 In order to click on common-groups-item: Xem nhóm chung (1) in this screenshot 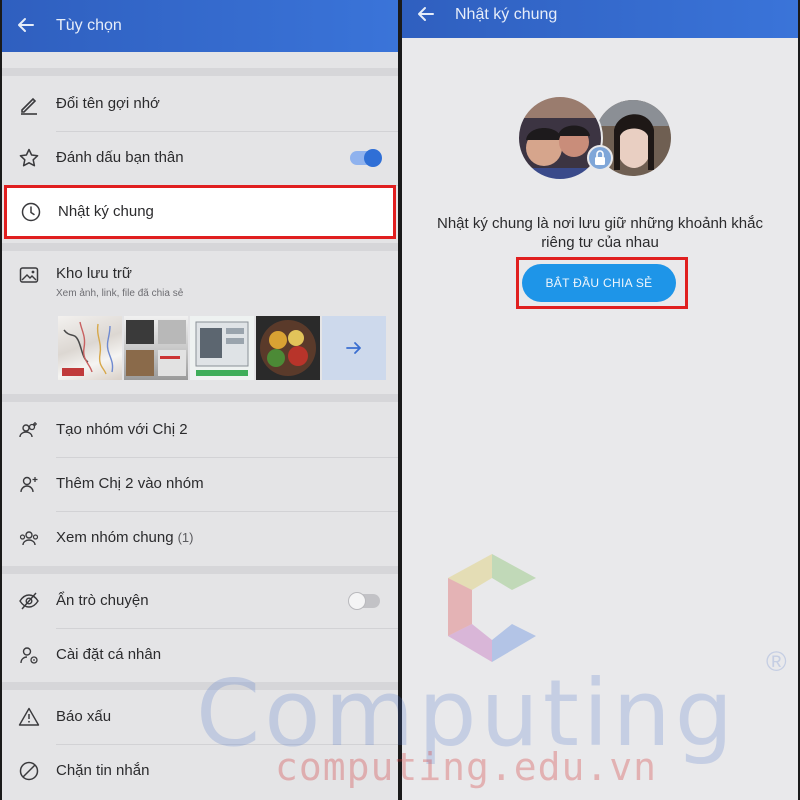, I will do `click(200, 538)`.